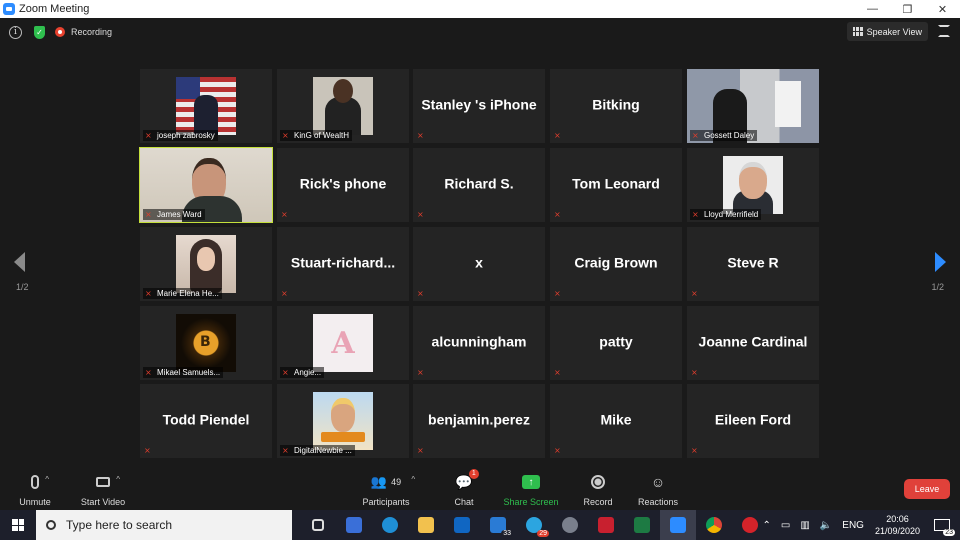 This screenshot has height=540, width=960. I want to click on share-screen-button: ↑ Share Screen, so click(531, 489).